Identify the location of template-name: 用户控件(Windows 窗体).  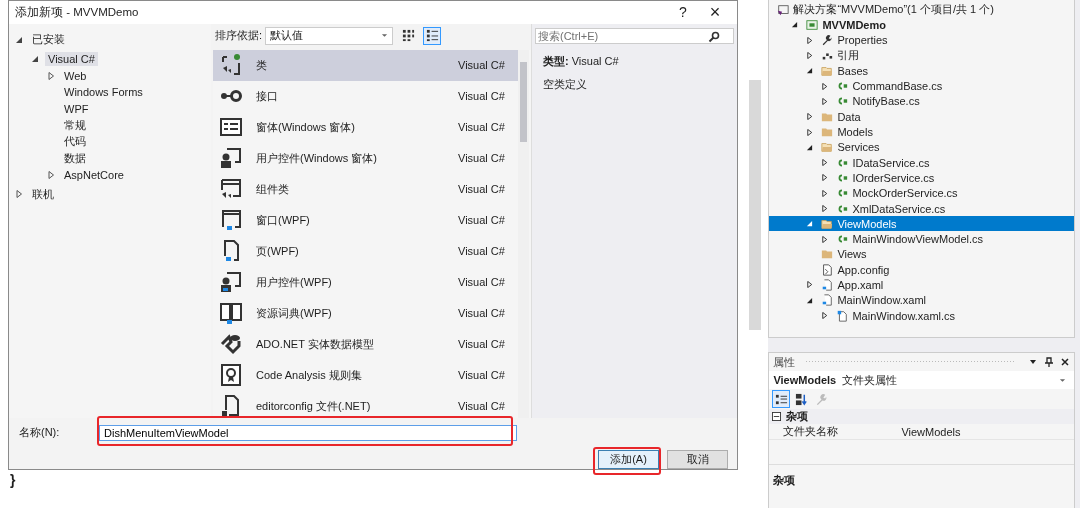
(317, 158).